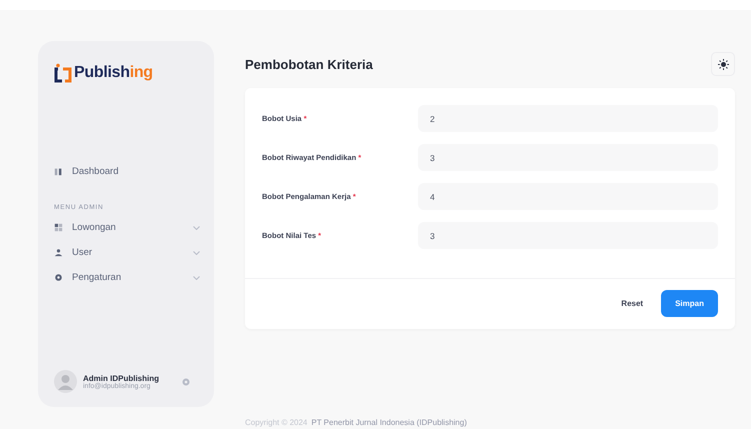 The image size is (751, 429). I want to click on gear-icon, so click(58, 277).